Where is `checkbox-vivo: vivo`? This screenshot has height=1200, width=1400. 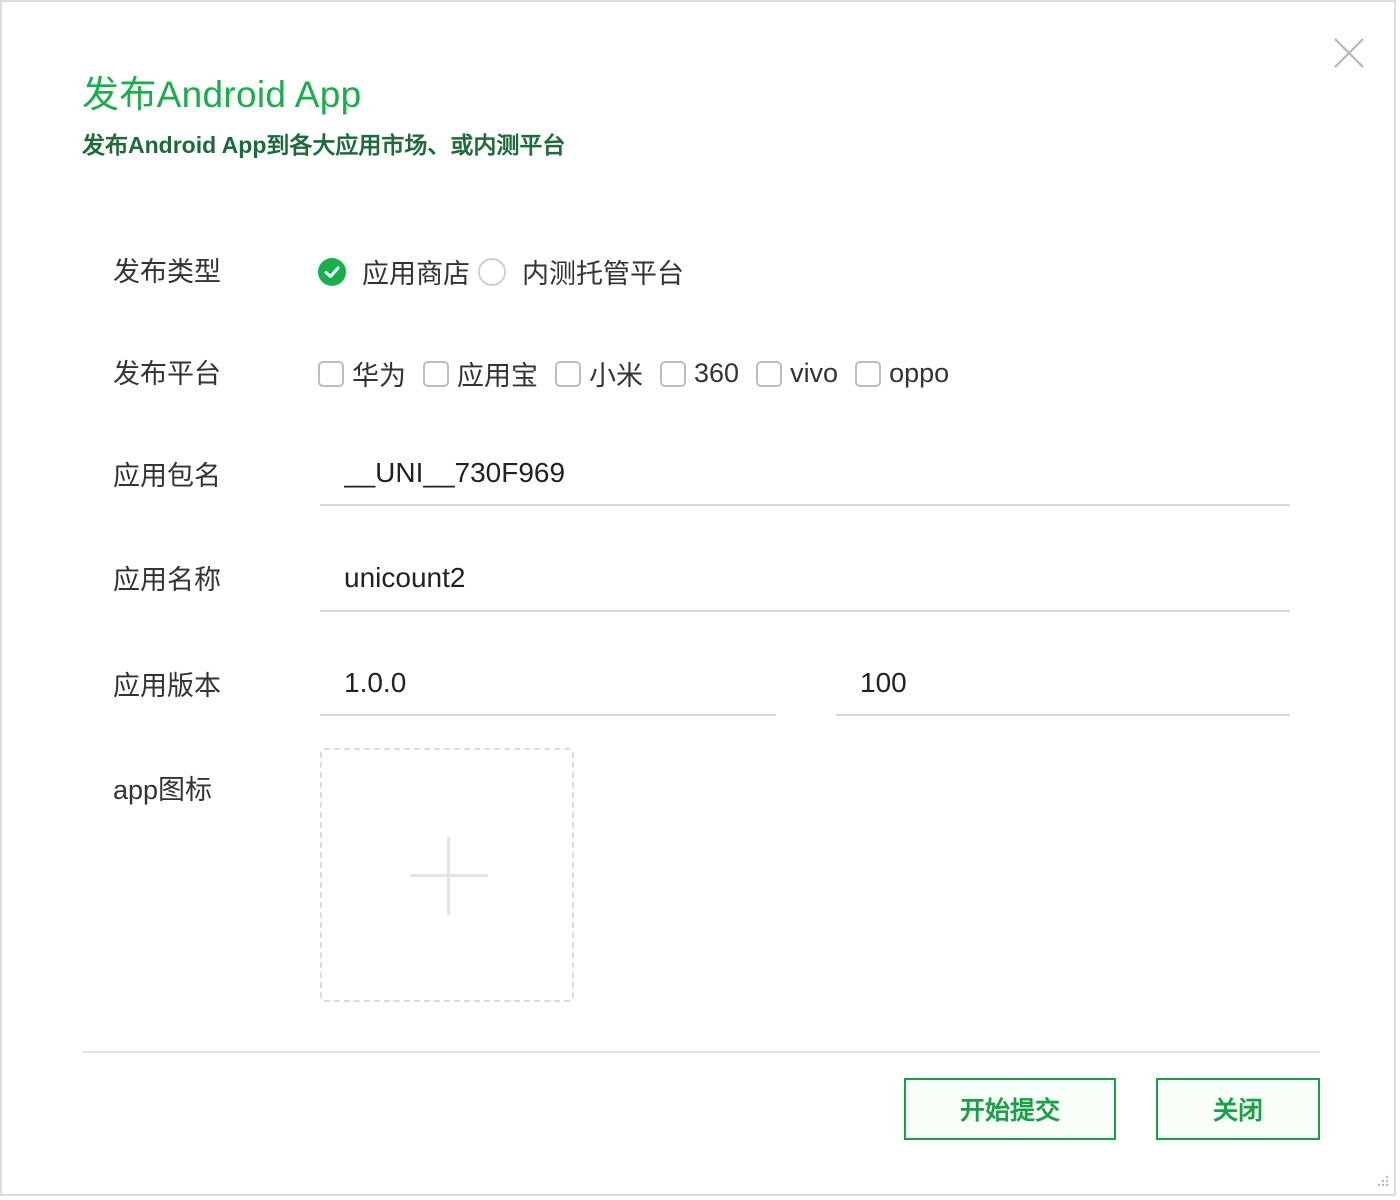 checkbox-vivo: vivo is located at coordinates (805, 373).